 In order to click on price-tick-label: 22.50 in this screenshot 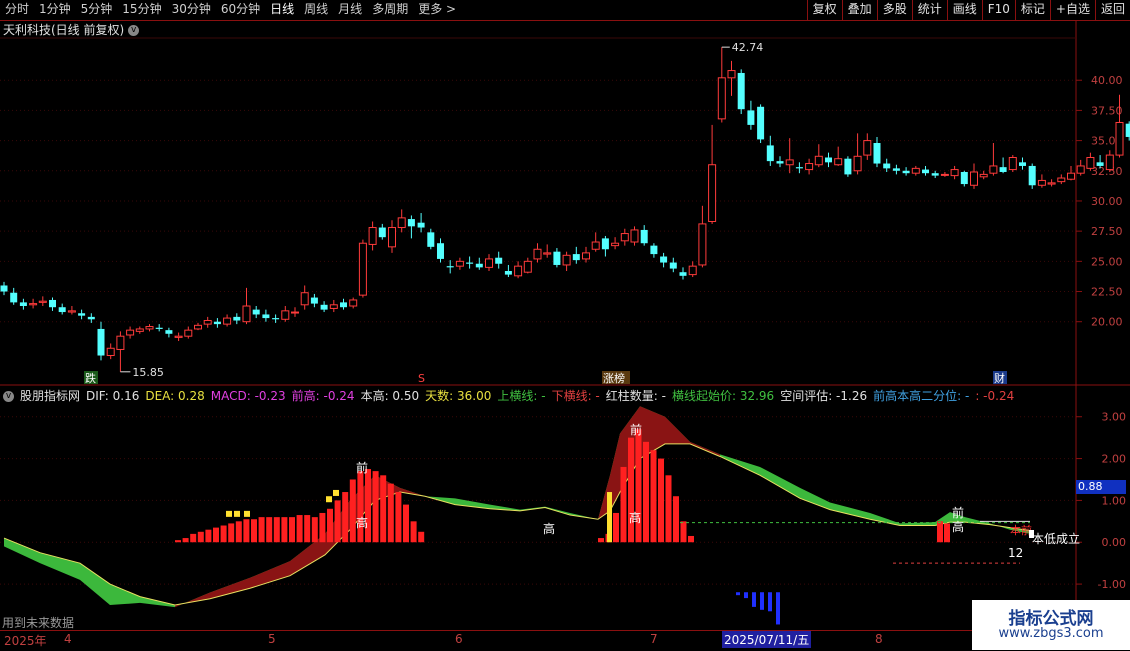, I will do `click(1107, 292)`.